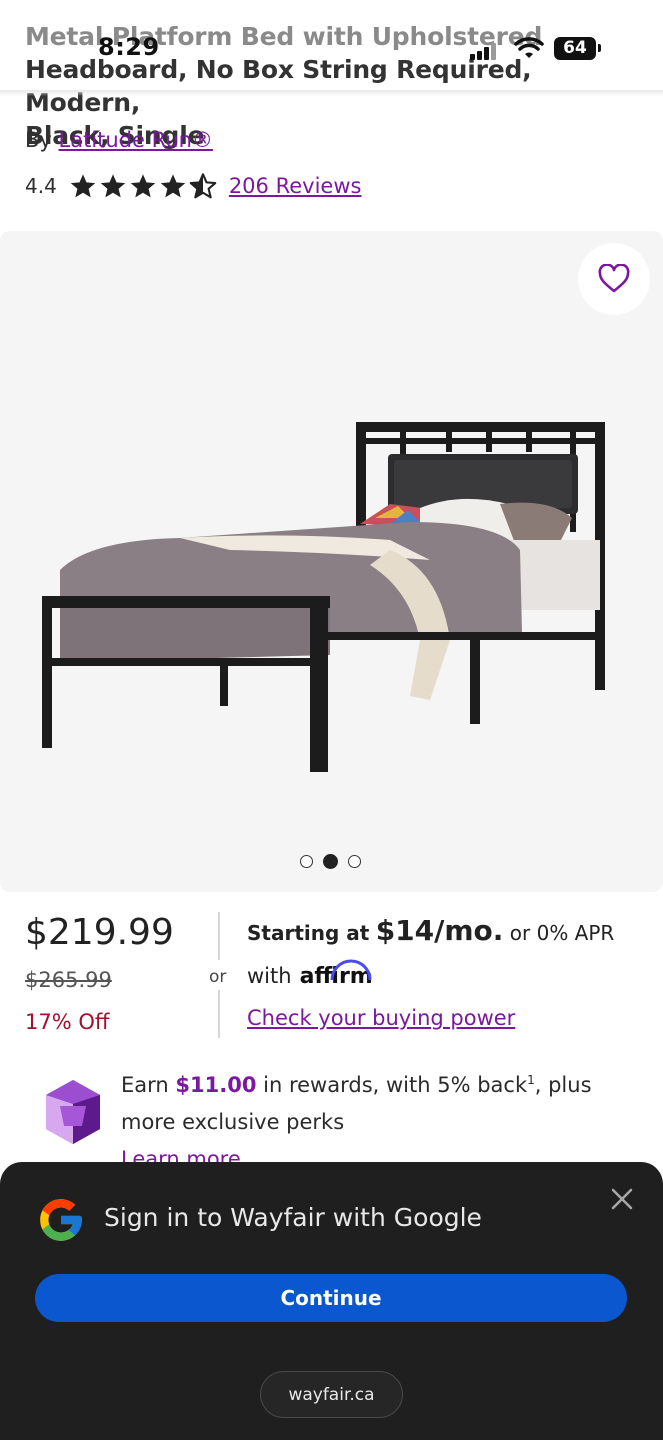 The image size is (663, 1440). I want to click on pagination-dot-active, so click(330, 861).